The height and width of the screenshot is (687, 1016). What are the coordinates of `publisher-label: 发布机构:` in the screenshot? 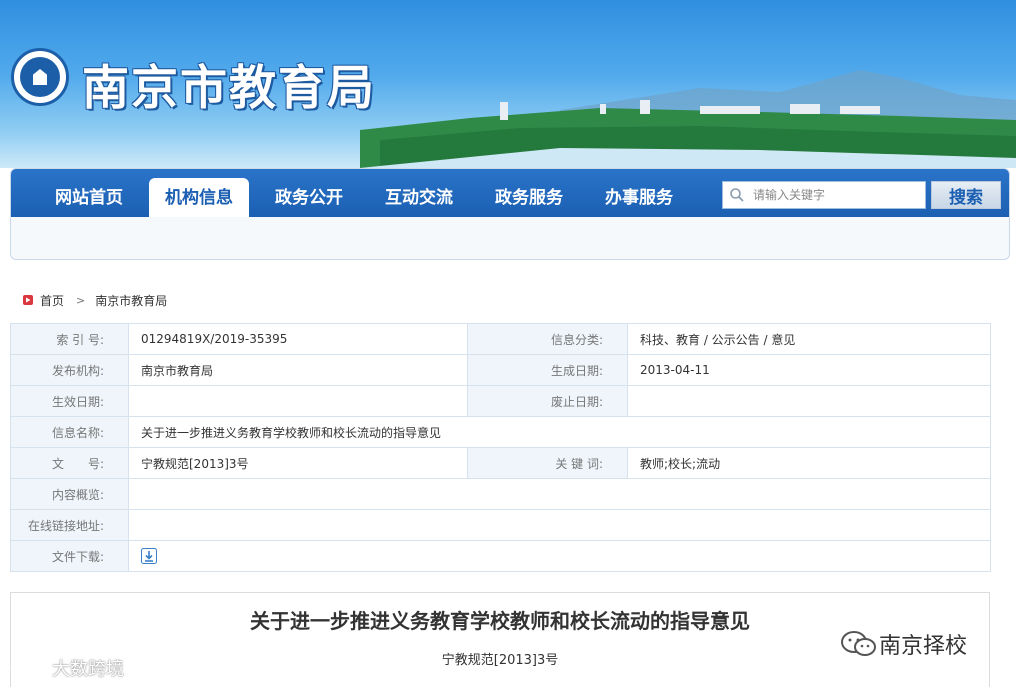 It's located at (69, 370).